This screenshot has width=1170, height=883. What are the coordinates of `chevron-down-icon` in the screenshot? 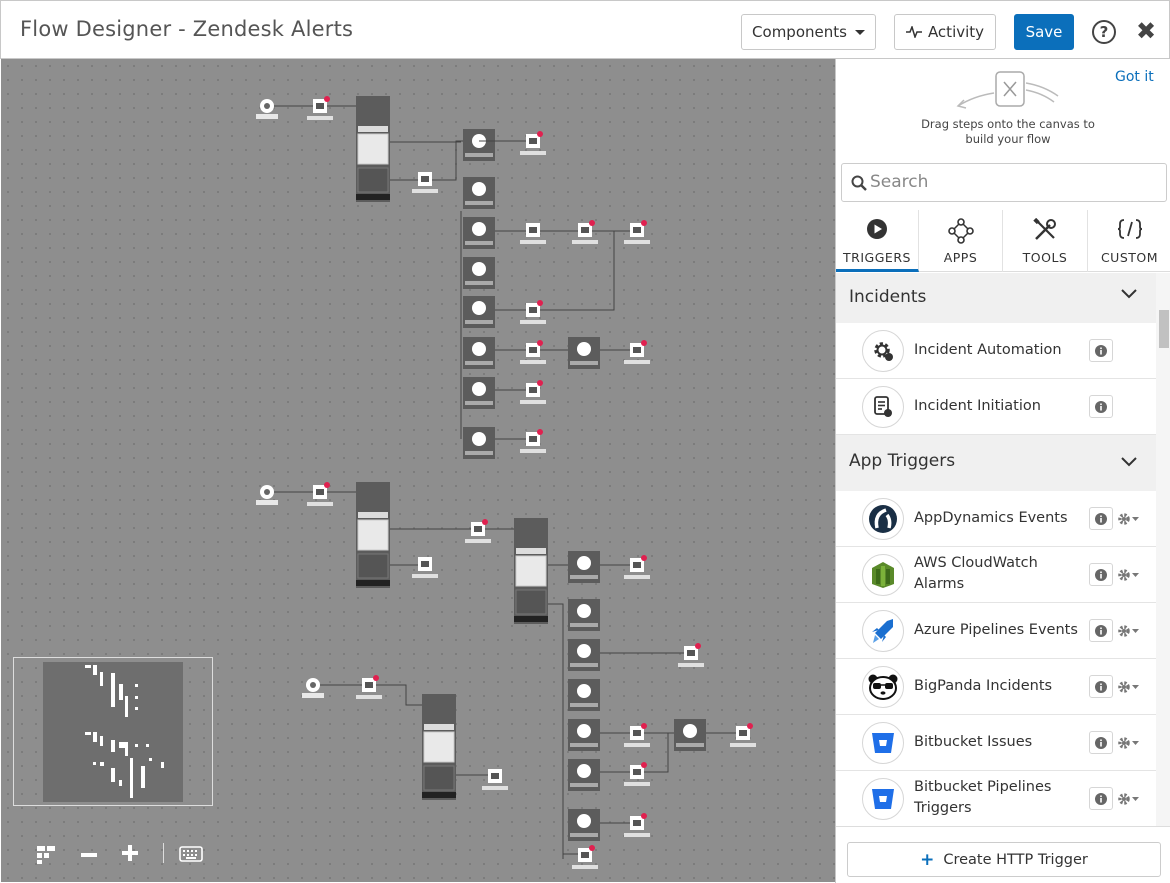 It's located at (1129, 294).